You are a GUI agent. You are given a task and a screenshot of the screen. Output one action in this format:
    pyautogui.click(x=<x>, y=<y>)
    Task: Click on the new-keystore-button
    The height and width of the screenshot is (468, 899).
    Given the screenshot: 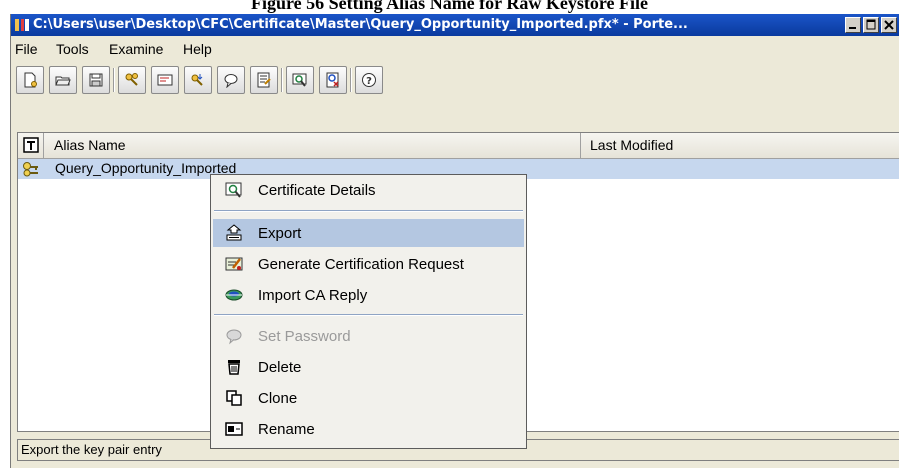 What is the action you would take?
    pyautogui.click(x=30, y=80)
    